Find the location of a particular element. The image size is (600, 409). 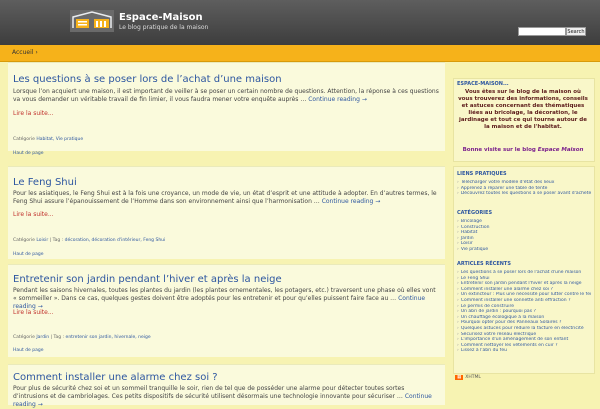

nav-bar: Accueil › is located at coordinates (300, 53).